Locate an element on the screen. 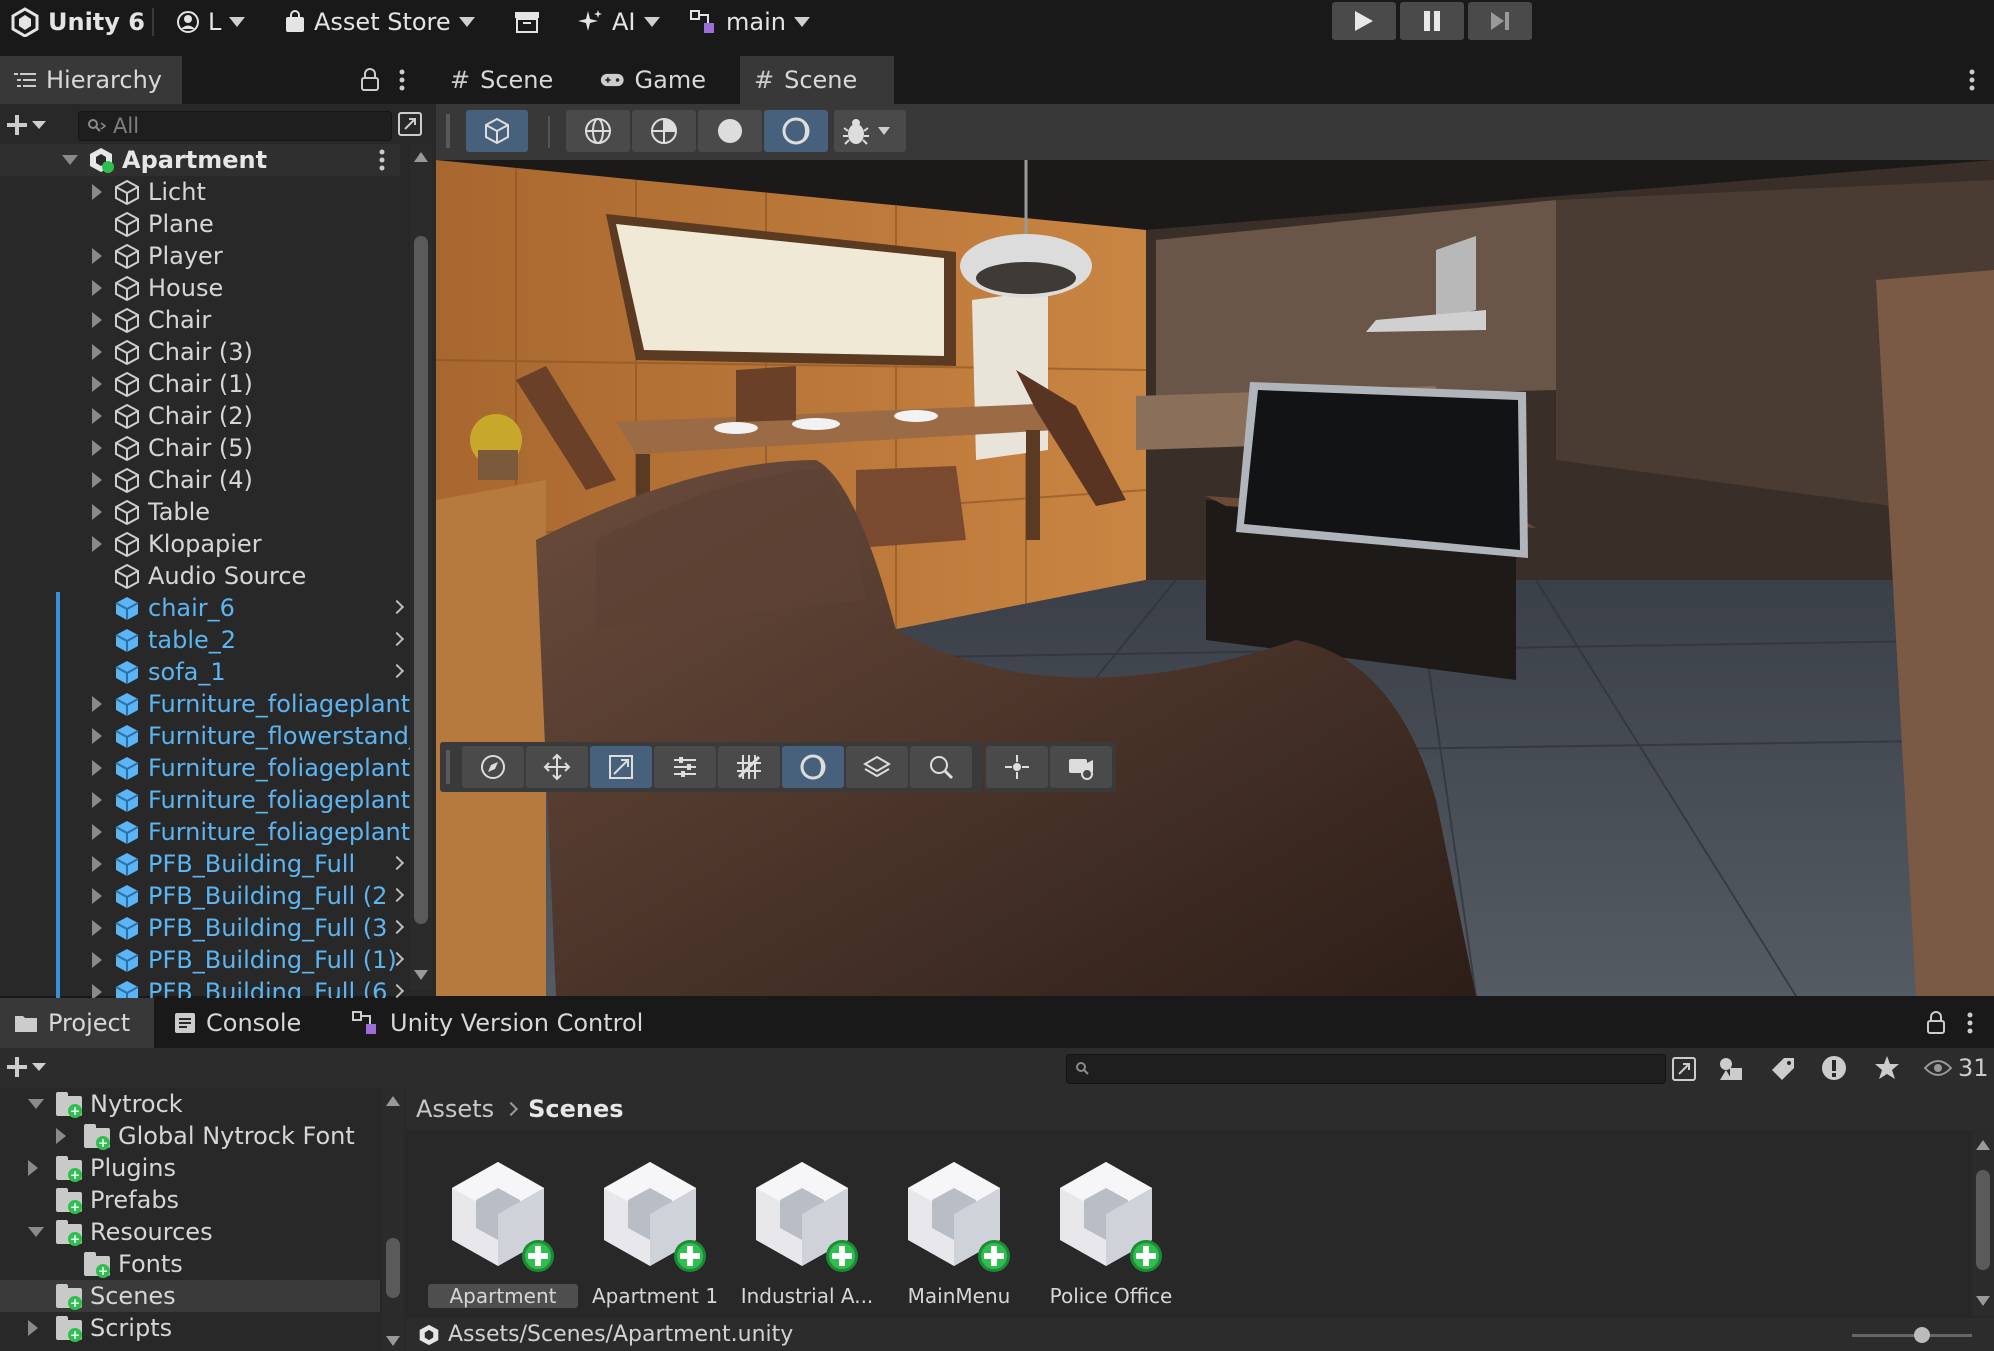 Image resolution: width=1994 pixels, height=1351 pixels. hierarchy-item: chair_6 is located at coordinates (205, 608).